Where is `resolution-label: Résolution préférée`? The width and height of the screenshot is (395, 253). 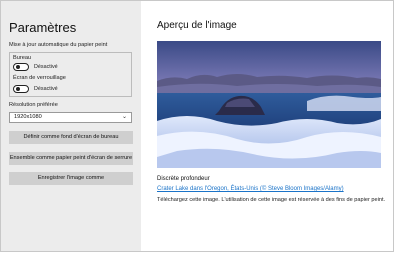 resolution-label: Résolution préférée is located at coordinates (33, 105).